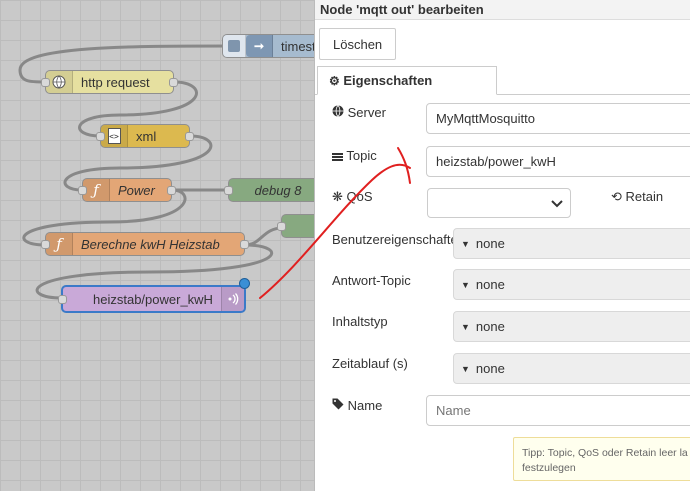 The image size is (690, 491). Describe the element at coordinates (359, 112) in the screenshot. I see `server-label: Server` at that location.